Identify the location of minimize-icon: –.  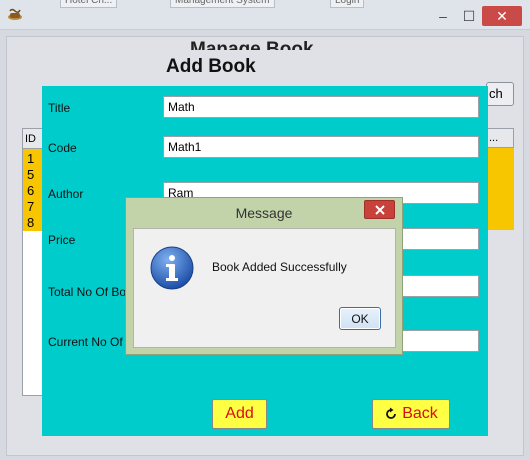
(443, 16).